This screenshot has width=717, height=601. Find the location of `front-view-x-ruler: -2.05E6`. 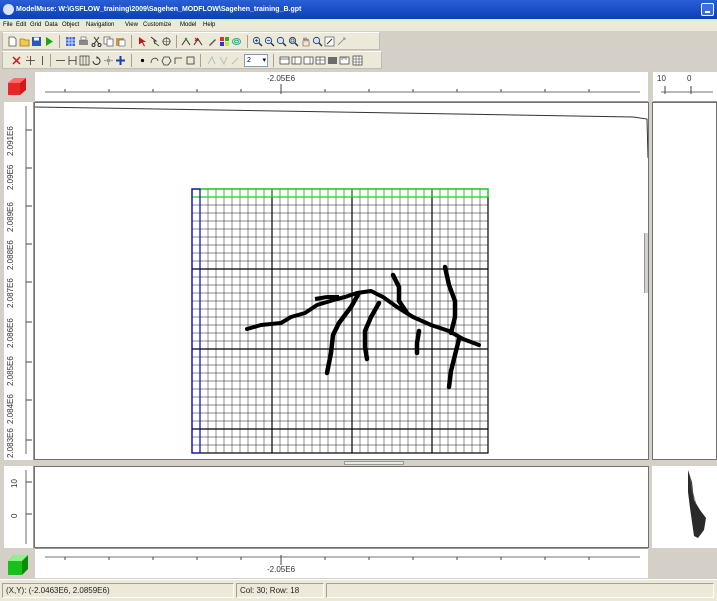

front-view-x-ruler: -2.05E6 is located at coordinates (341, 563).